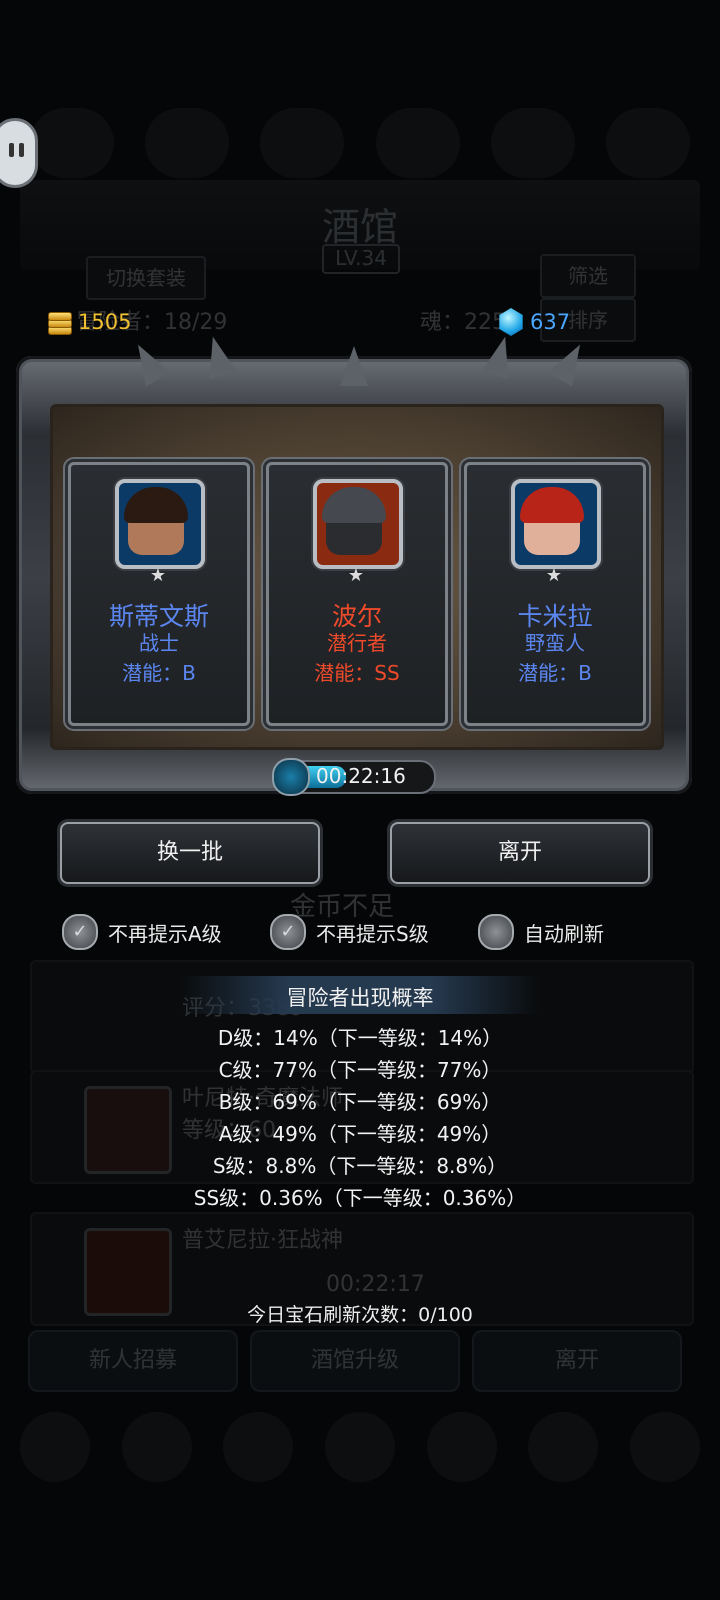  I want to click on background-recruit-button: 新人招募, so click(133, 1361).